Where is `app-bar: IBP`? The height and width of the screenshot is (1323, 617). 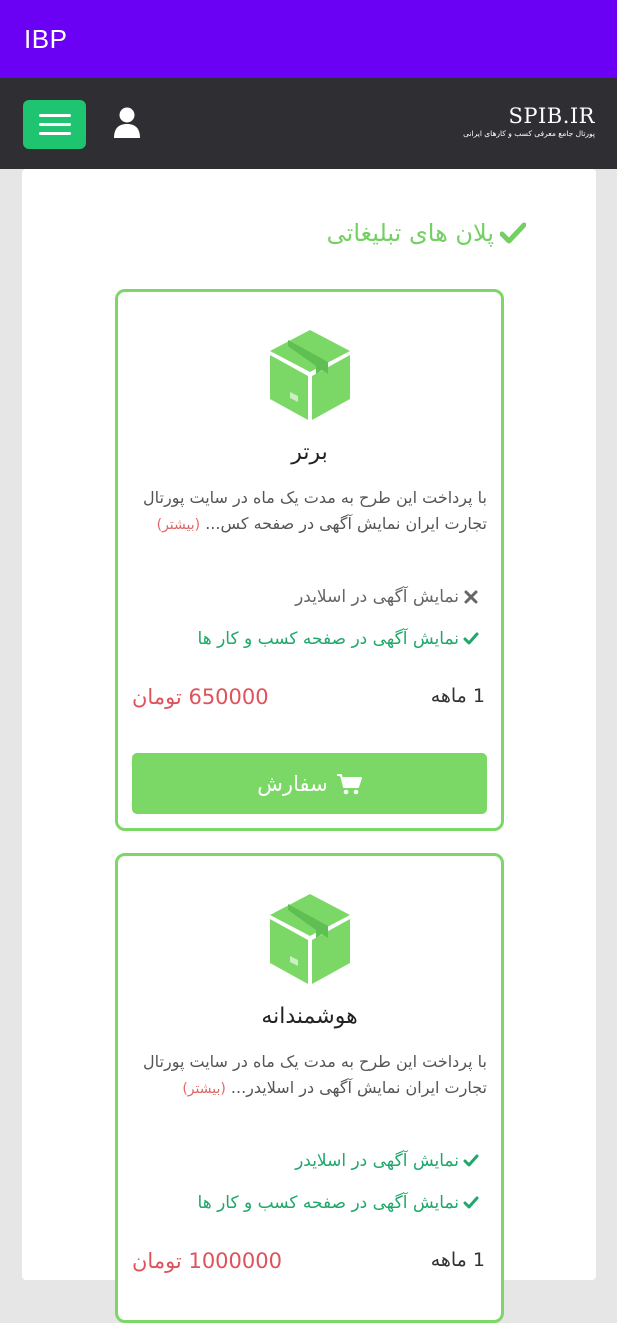
app-bar: IBP is located at coordinates (308, 39).